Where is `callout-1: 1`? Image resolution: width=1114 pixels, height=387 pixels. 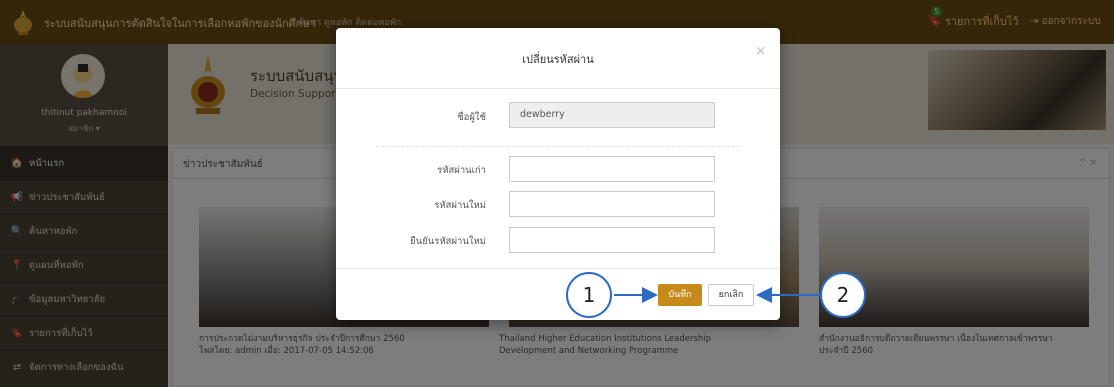
callout-1: 1 is located at coordinates (589, 295).